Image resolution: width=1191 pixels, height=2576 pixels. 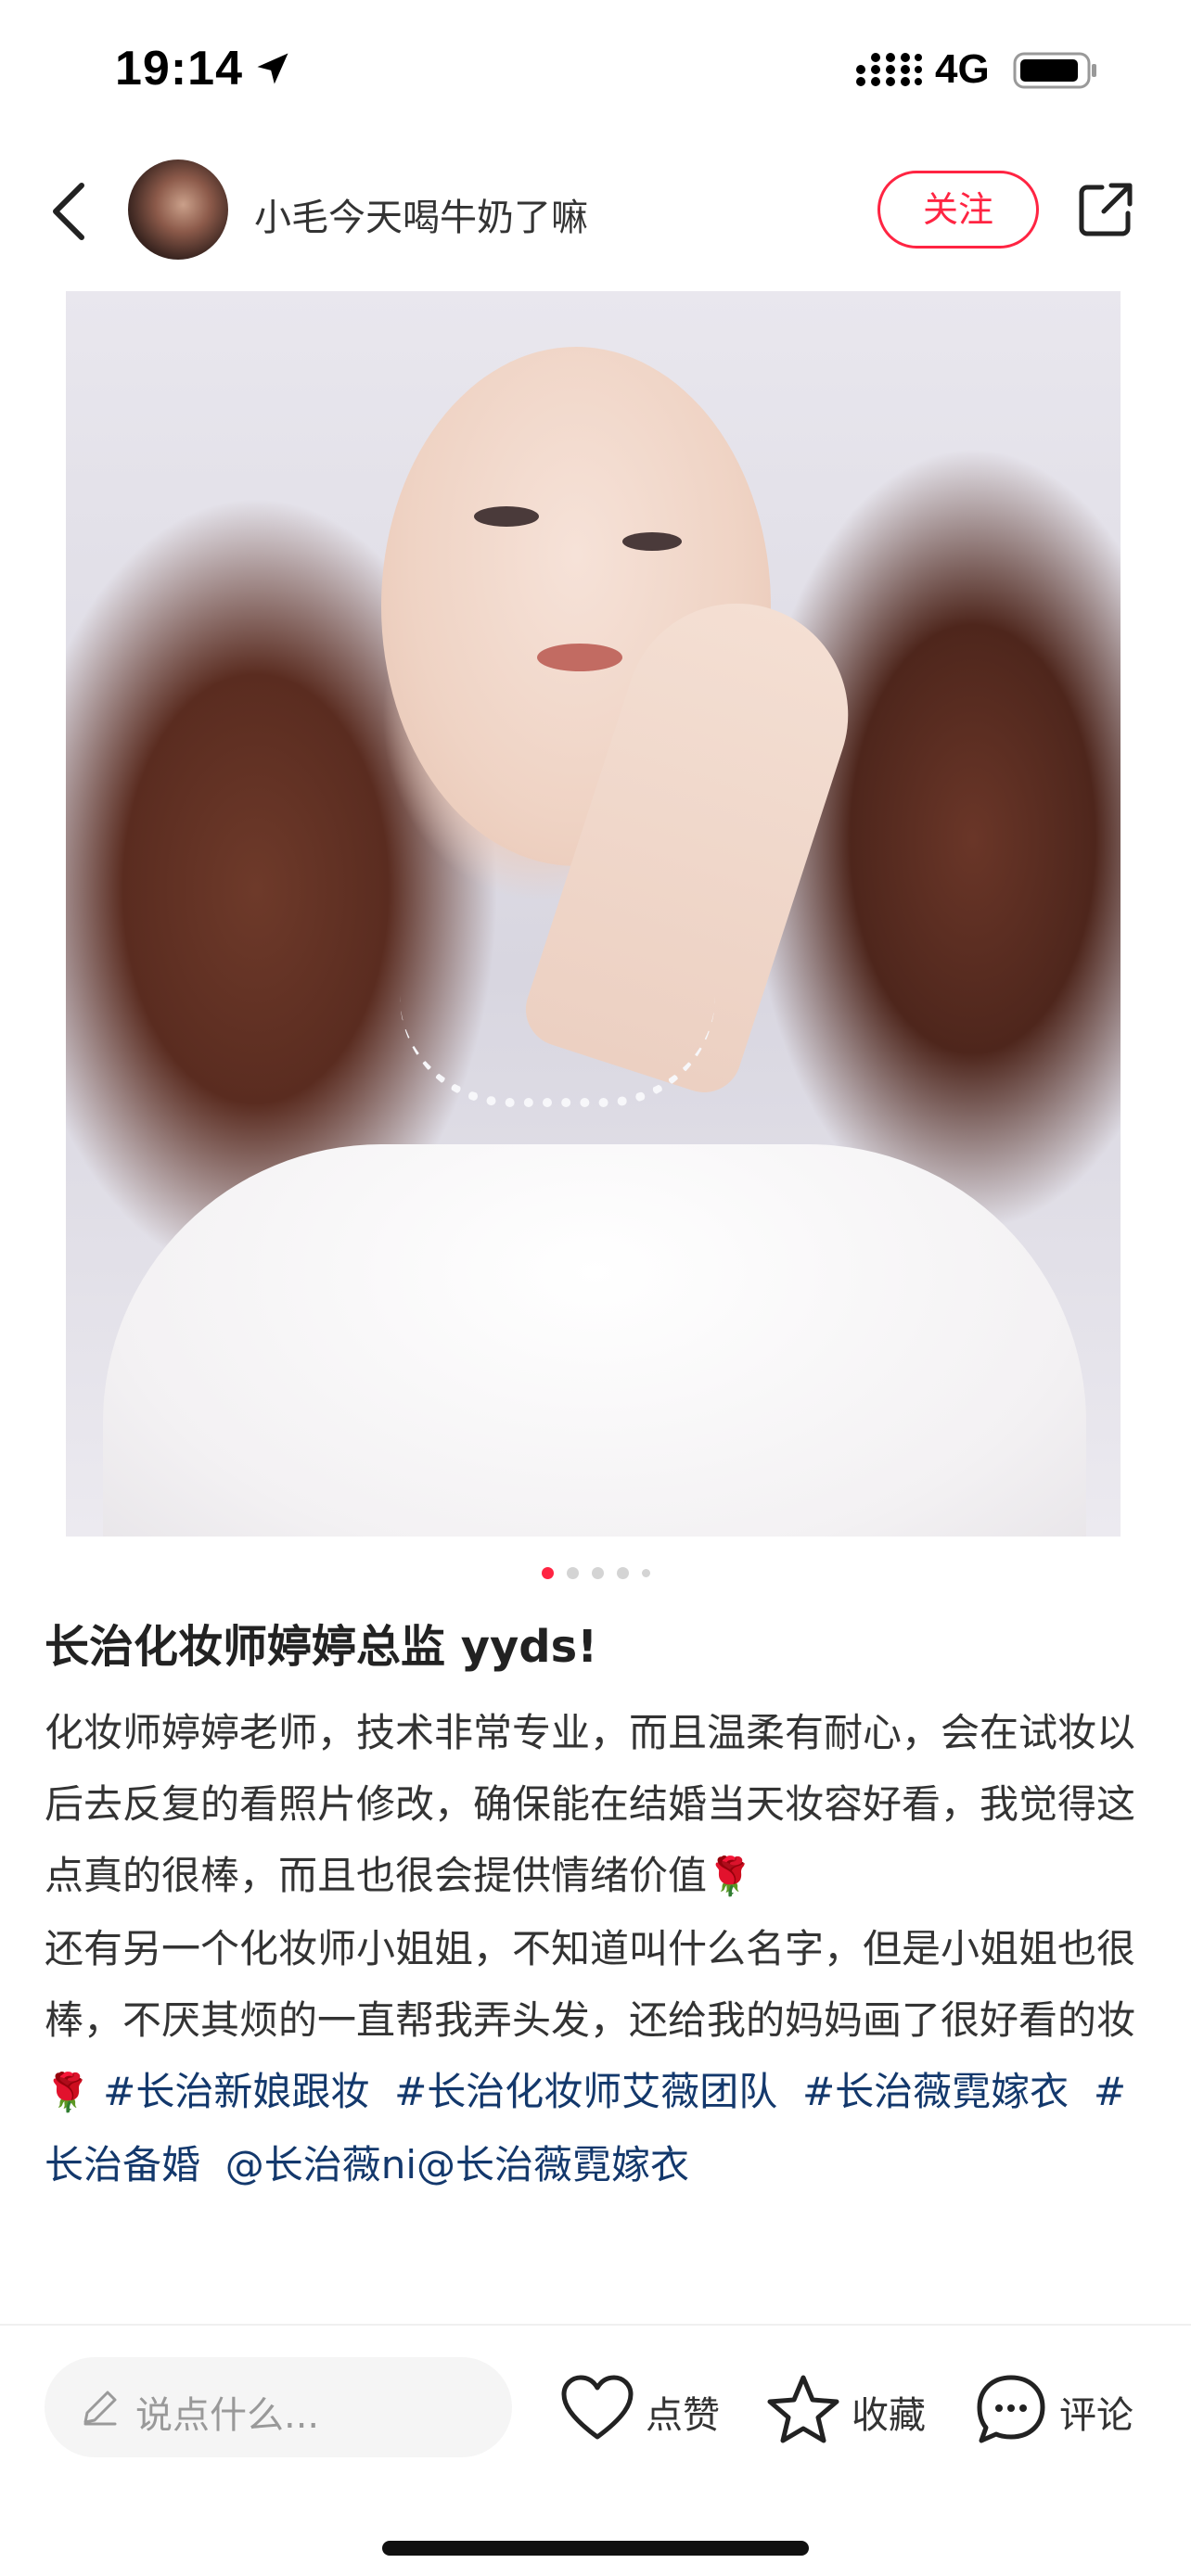 What do you see at coordinates (803, 2409) in the screenshot?
I see `star-icon` at bounding box center [803, 2409].